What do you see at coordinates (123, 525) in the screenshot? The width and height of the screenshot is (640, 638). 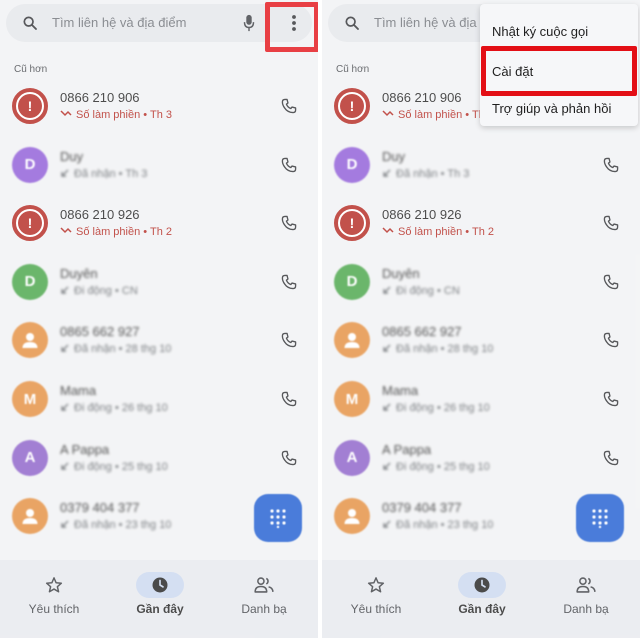 I see `call-detail-text: Đã nhận • 23 thg 10` at bounding box center [123, 525].